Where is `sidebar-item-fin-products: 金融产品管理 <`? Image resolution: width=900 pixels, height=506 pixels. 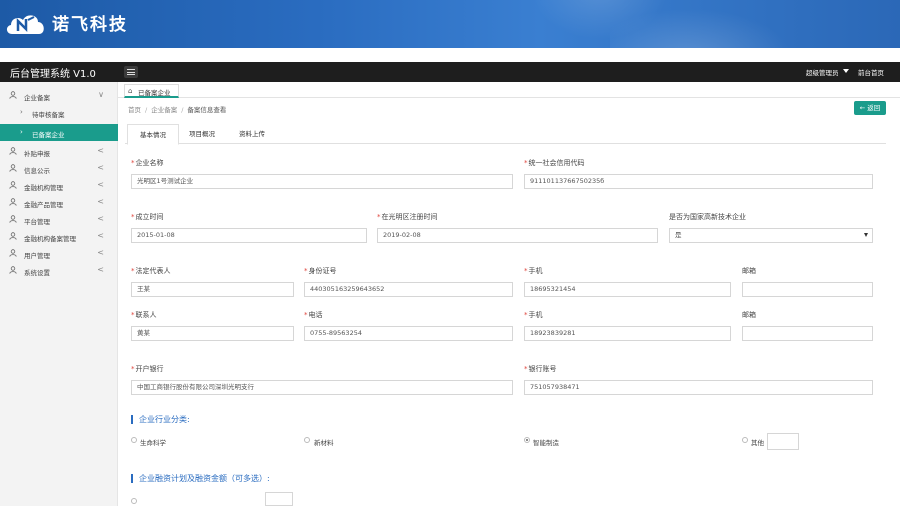 sidebar-item-fin-products: 金融产品管理 < is located at coordinates (59, 202).